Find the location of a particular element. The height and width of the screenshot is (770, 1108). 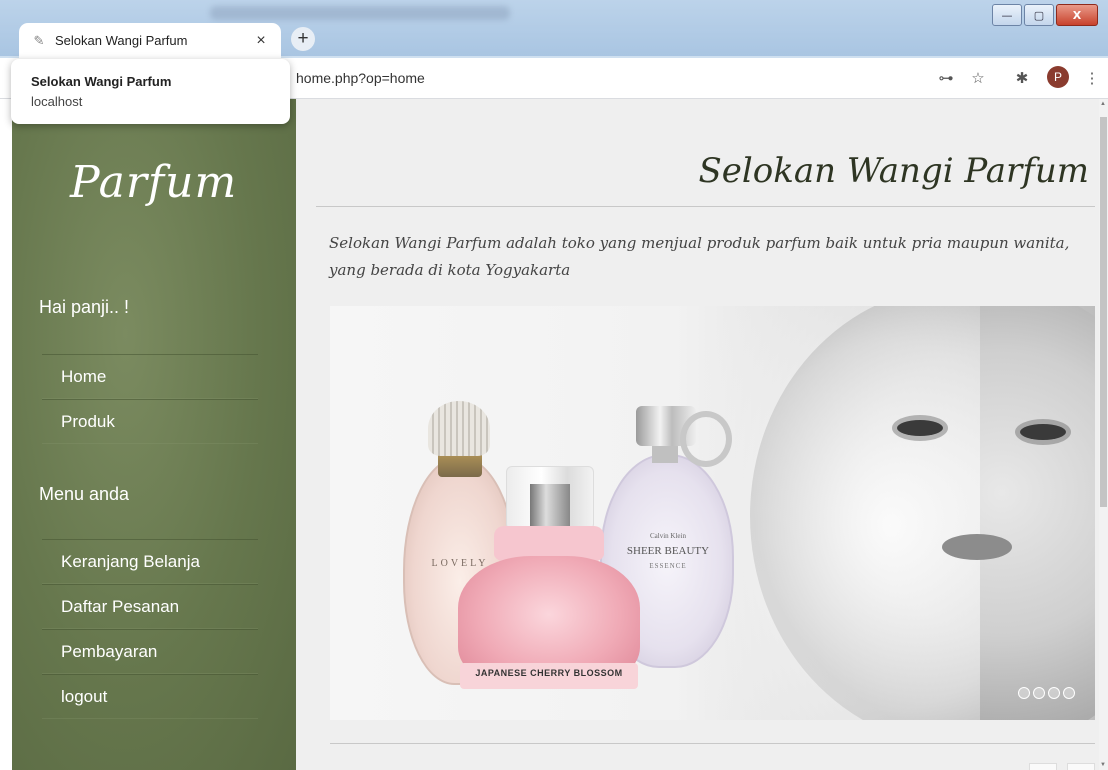

hovercard-title: Selokan Wangi Parfum is located at coordinates (101, 81).